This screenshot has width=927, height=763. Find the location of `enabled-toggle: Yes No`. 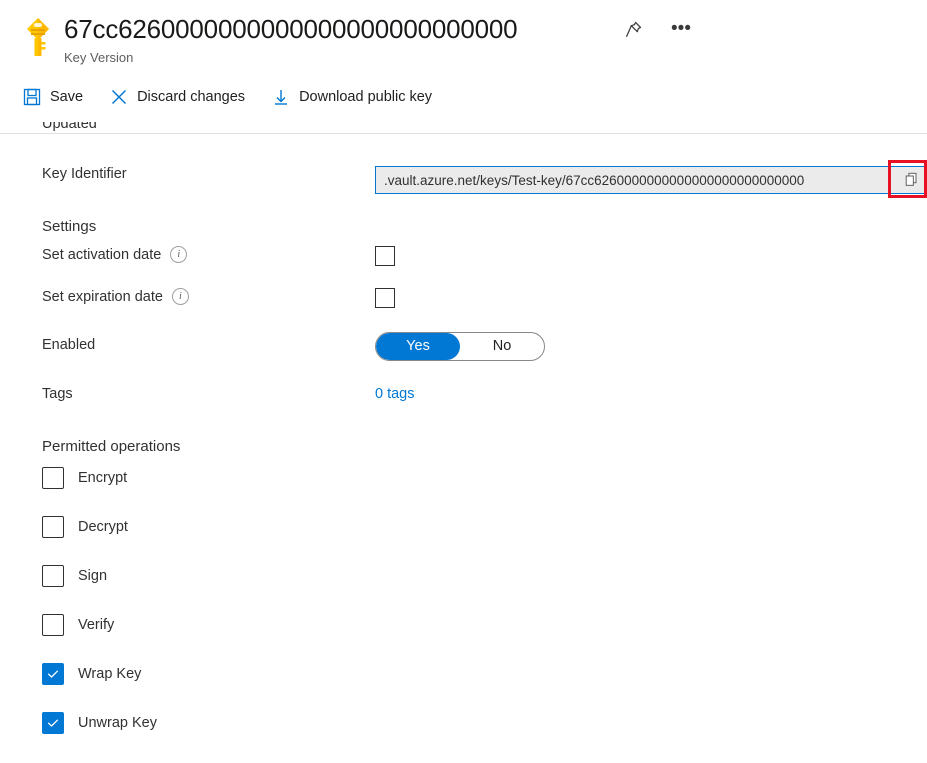

enabled-toggle: Yes No is located at coordinates (460, 346).